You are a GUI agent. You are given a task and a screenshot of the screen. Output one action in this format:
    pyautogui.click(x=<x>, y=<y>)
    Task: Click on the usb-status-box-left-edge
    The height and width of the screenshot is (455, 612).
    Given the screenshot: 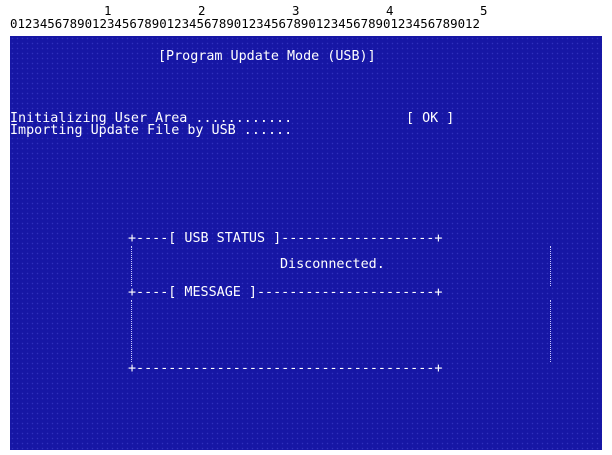 What is the action you would take?
    pyautogui.click(x=131, y=266)
    